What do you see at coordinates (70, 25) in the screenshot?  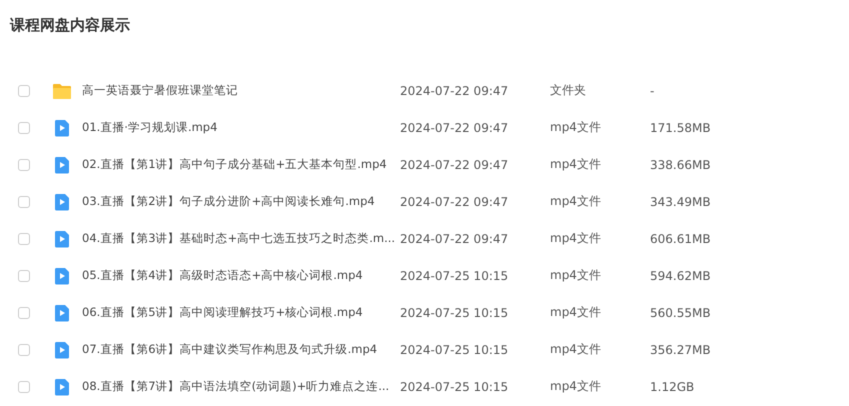 I see `page-title: 课程网盘内容展示` at bounding box center [70, 25].